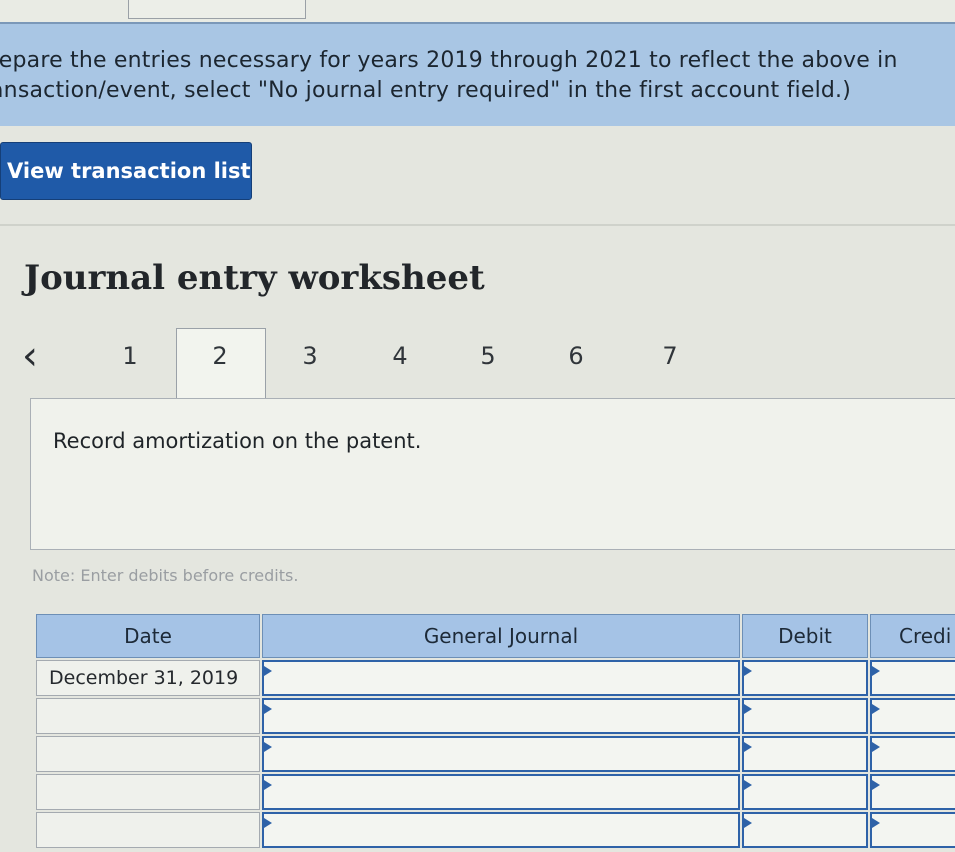 This screenshot has width=955, height=852. I want to click on top-strip, so click(477, 11).